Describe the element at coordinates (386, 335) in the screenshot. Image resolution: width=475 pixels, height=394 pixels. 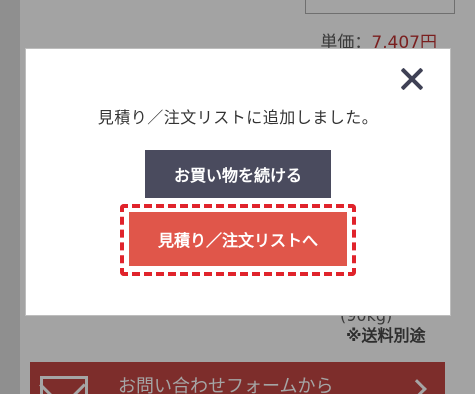
I see `shipping-note: ※送料別途` at that location.